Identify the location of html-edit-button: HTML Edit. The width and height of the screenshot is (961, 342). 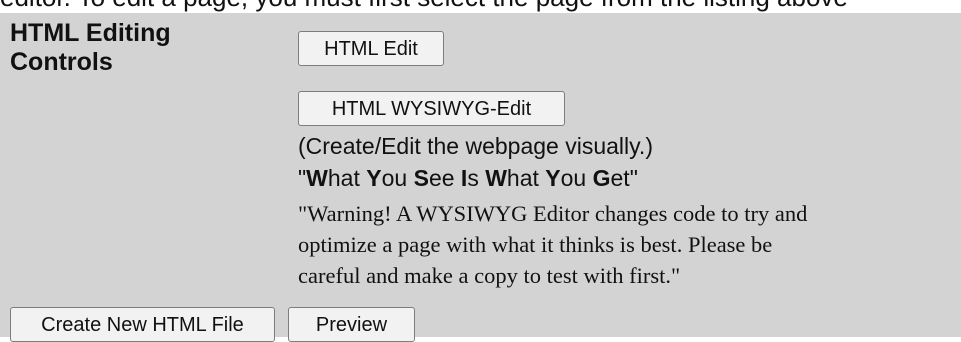
(371, 48).